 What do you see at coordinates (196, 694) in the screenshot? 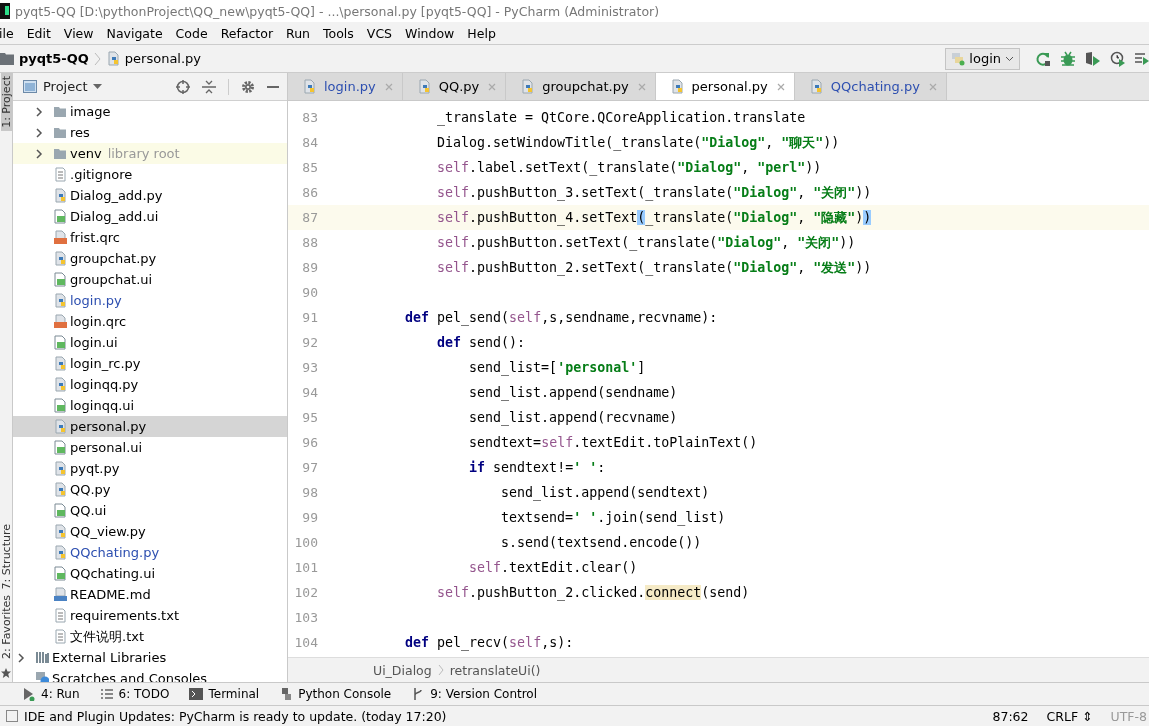
I see `terminal-icon` at bounding box center [196, 694].